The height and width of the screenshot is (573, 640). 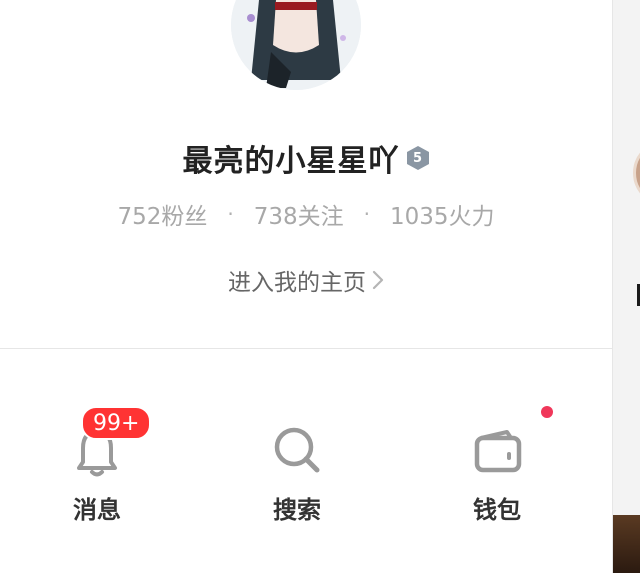 What do you see at coordinates (626, 286) in the screenshot?
I see `background-page-edge` at bounding box center [626, 286].